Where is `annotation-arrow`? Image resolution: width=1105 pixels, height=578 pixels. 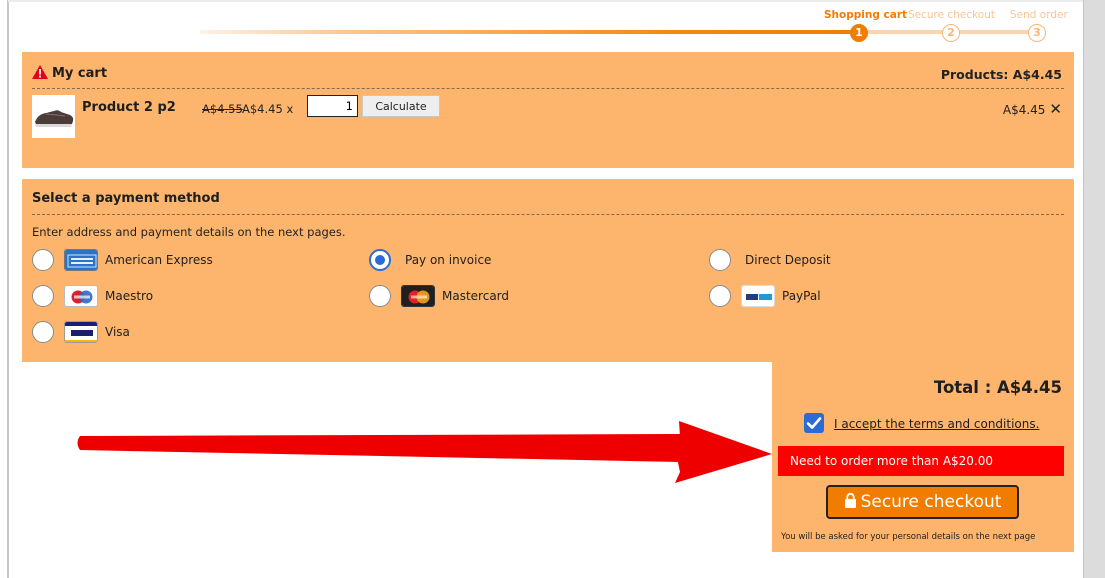
annotation-arrow is located at coordinates (424, 452).